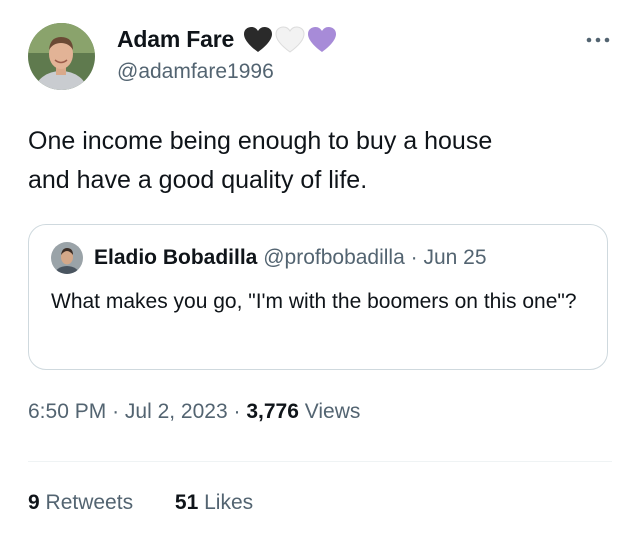  What do you see at coordinates (229, 502) in the screenshot?
I see `likes-label: Likes` at bounding box center [229, 502].